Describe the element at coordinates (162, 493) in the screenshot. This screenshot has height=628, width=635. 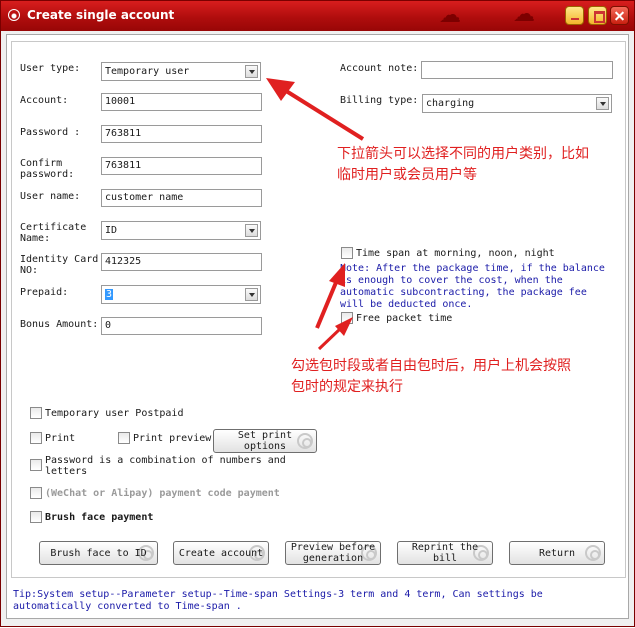
I see `wechat-alipay-label: (WeChat or Alipay) payment code payment` at that location.